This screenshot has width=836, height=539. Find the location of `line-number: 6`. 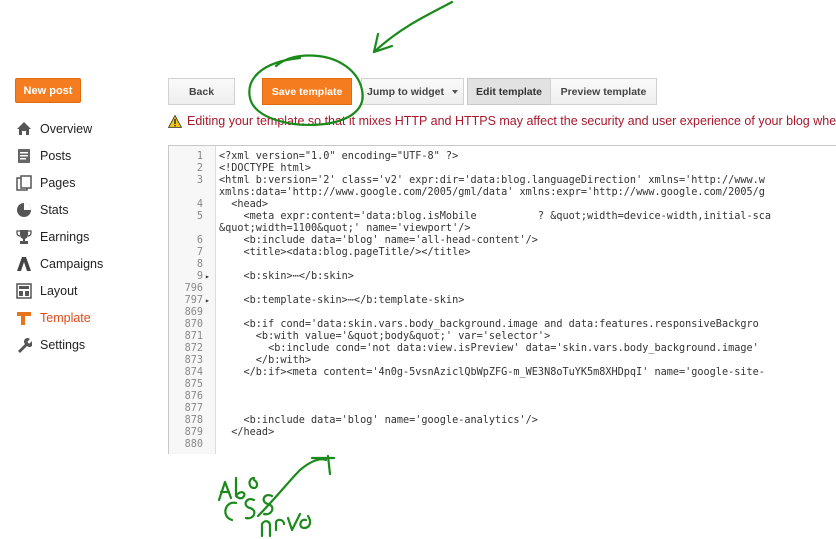

line-number: 6 is located at coordinates (199, 240).